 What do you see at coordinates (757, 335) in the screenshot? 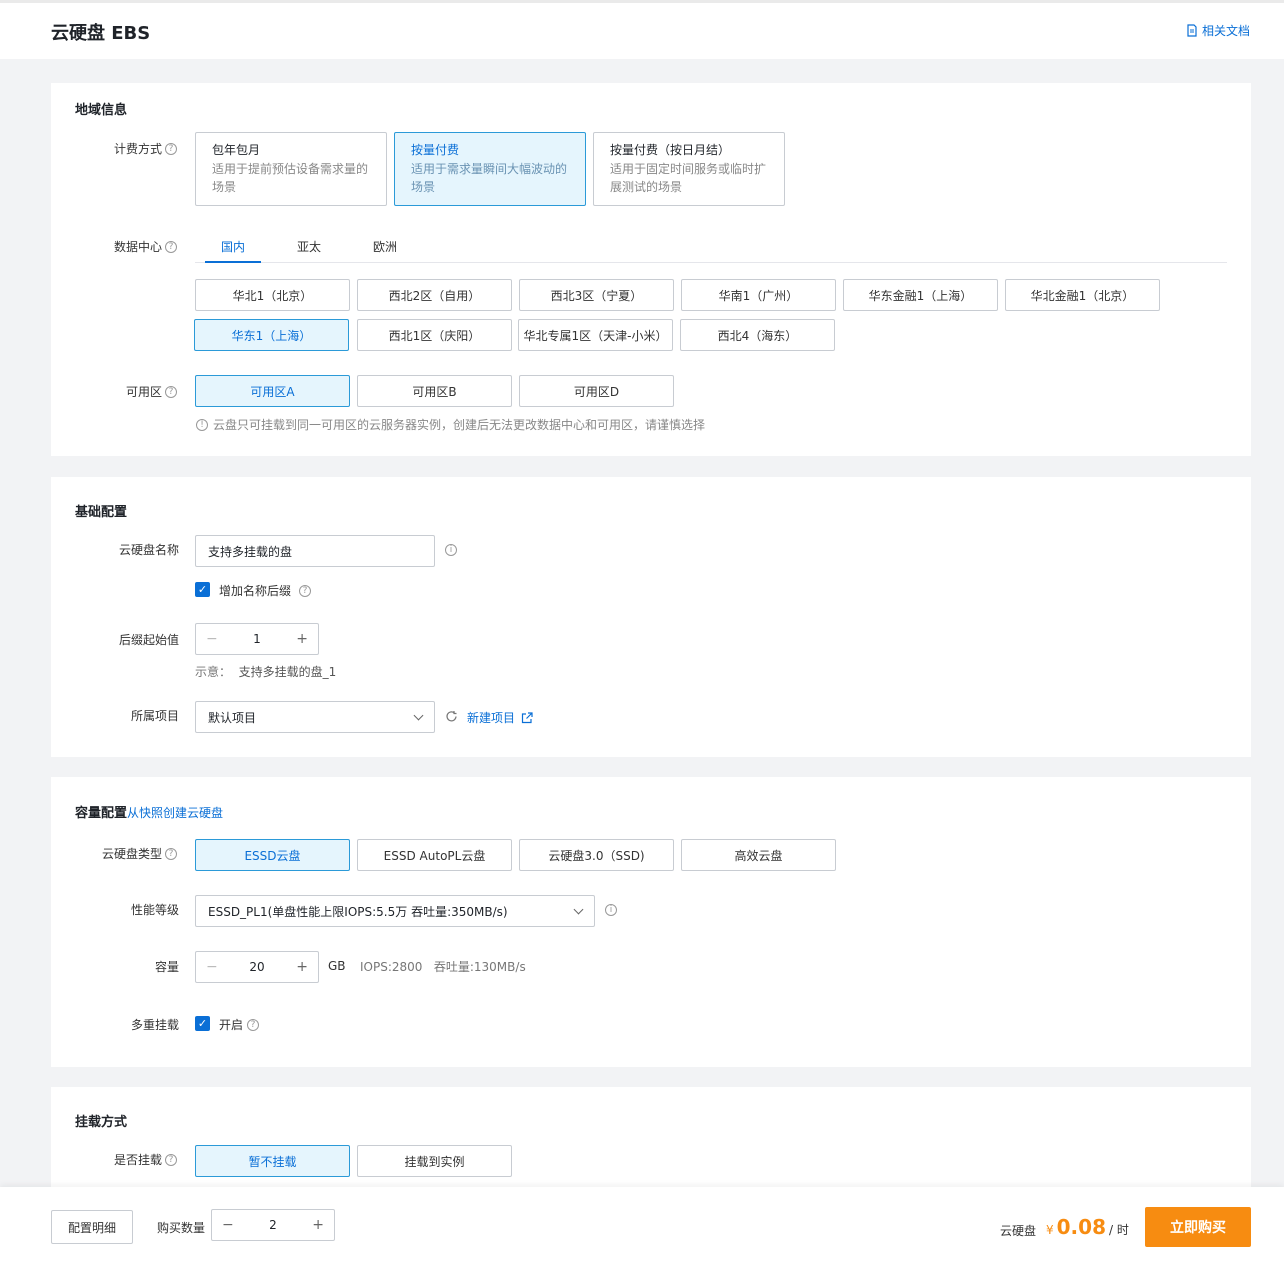
I see `region-button: 西北4（海东）` at bounding box center [757, 335].